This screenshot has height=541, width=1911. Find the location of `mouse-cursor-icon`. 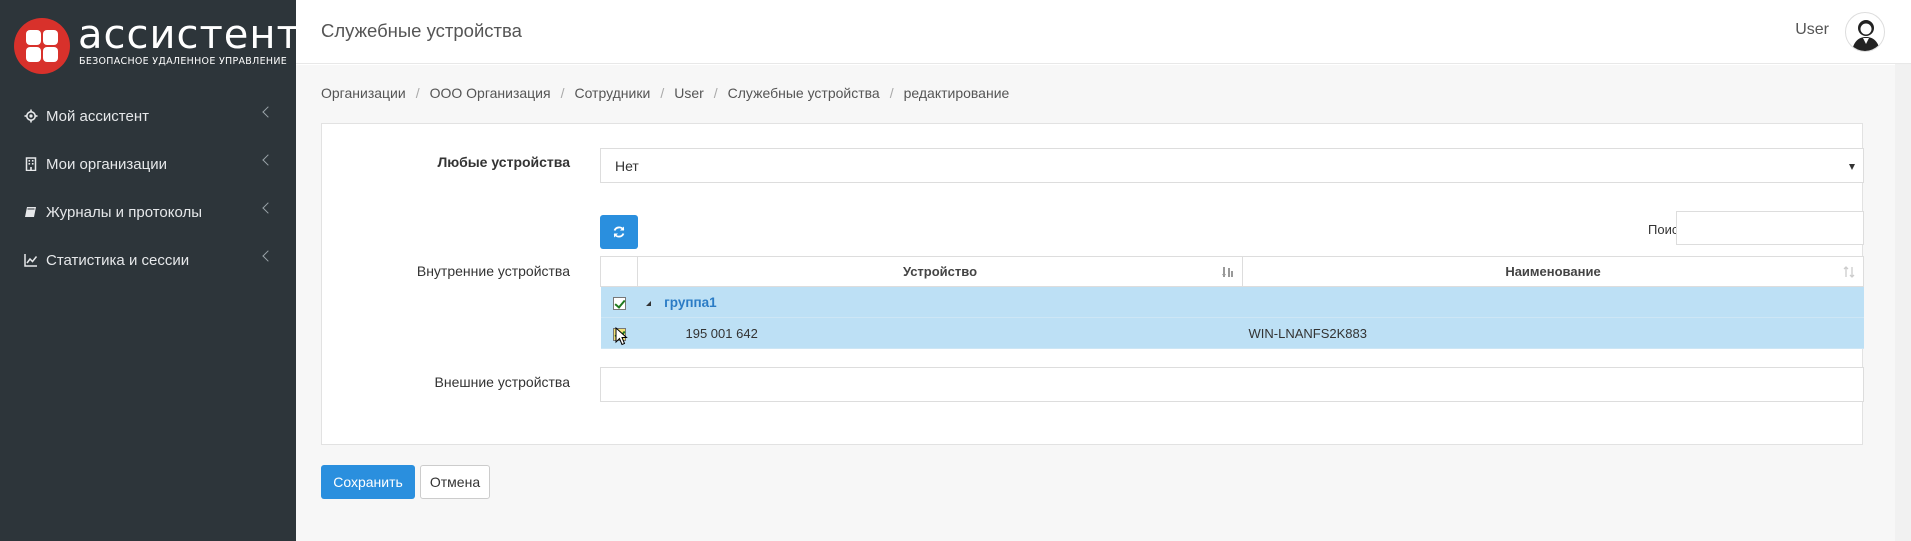

mouse-cursor-icon is located at coordinates (621, 336).